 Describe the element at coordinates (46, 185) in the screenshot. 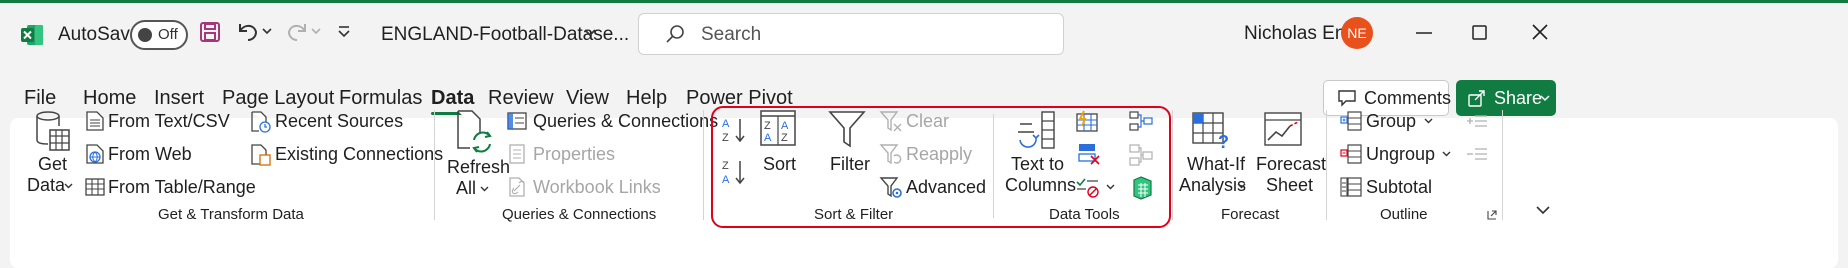

I see `get-data-label-line2: Data` at that location.